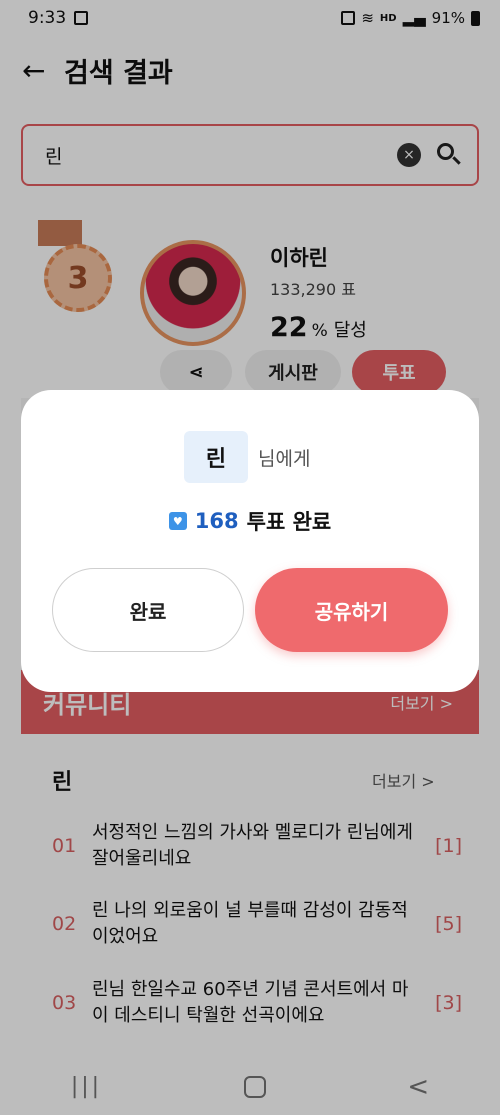 The width and height of the screenshot is (500, 1115). What do you see at coordinates (351, 610) in the screenshot?
I see `share-button: 공유하기` at bounding box center [351, 610].